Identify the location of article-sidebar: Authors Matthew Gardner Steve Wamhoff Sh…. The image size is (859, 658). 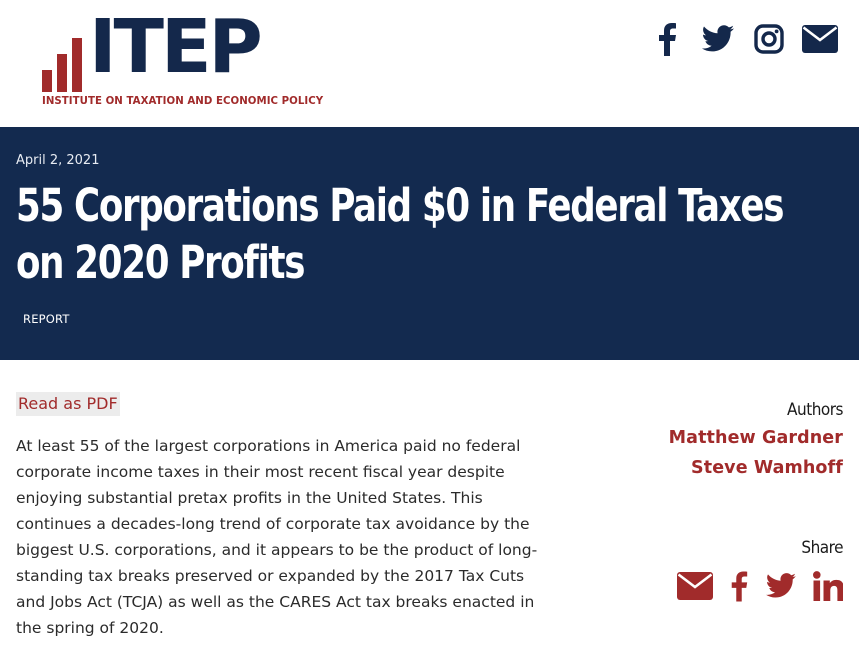
(733, 501).